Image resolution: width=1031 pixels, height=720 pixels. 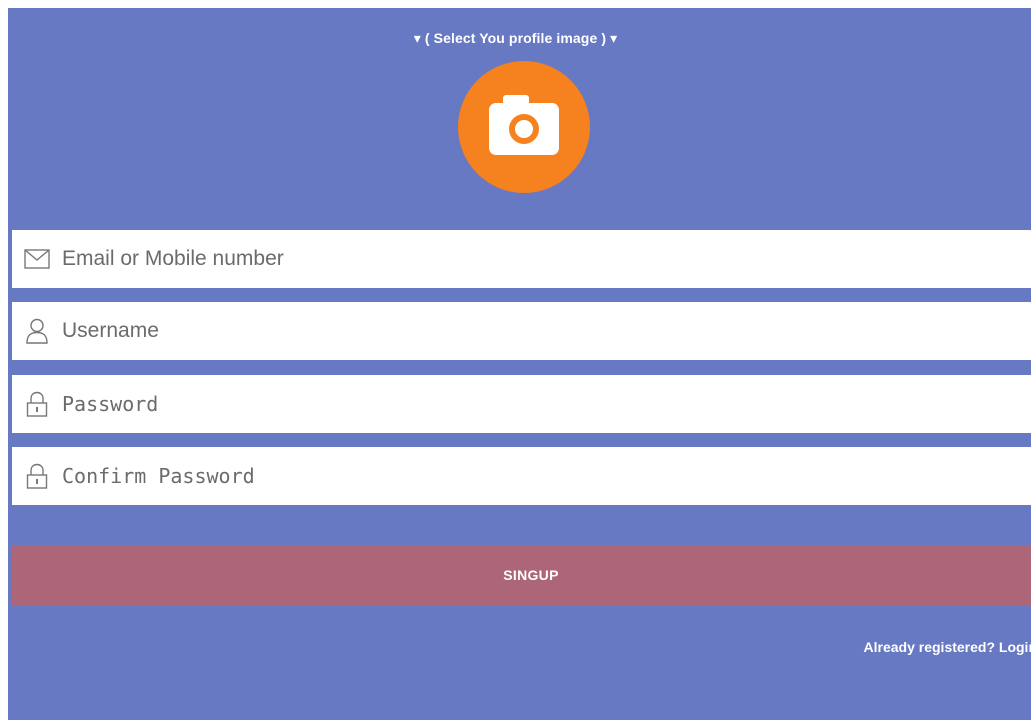 I want to click on confirm-password-field, so click(x=521, y=476).